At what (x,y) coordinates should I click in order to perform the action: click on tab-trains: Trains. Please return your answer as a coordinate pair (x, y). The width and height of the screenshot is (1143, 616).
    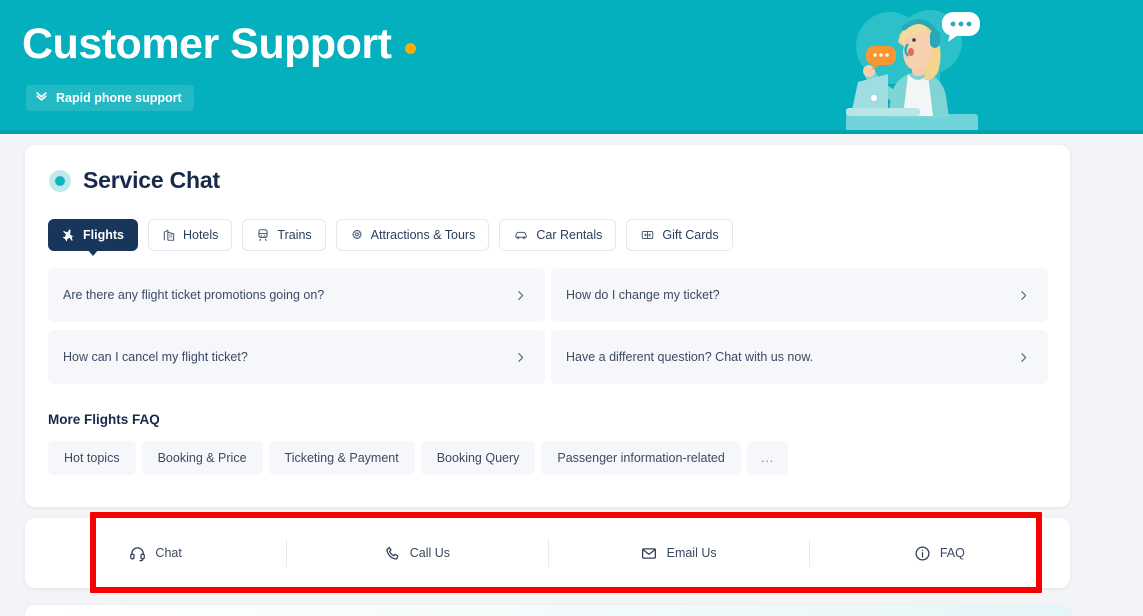
    Looking at the image, I should click on (284, 235).